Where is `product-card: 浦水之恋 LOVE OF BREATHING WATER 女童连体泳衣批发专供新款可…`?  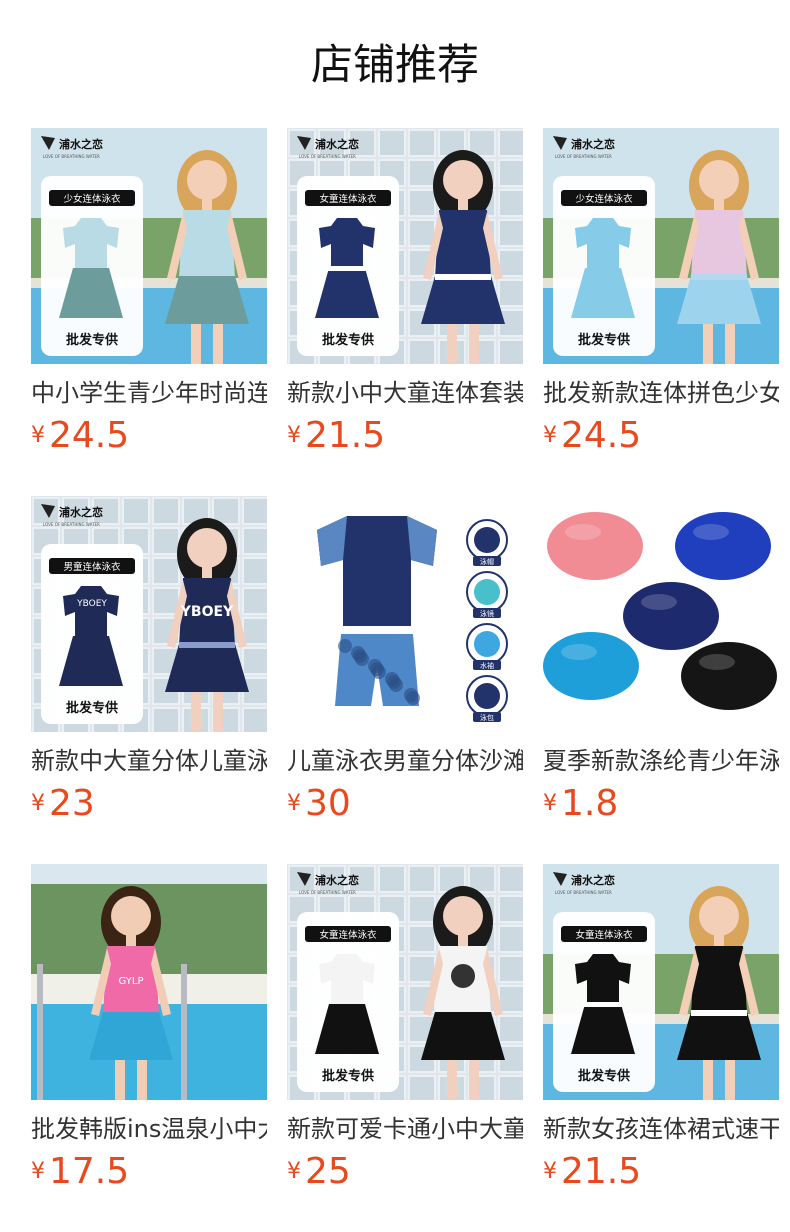 product-card: 浦水之恋 LOVE OF BREATHING WATER 女童连体泳衣批发专供新款可… is located at coordinates (405, 1034).